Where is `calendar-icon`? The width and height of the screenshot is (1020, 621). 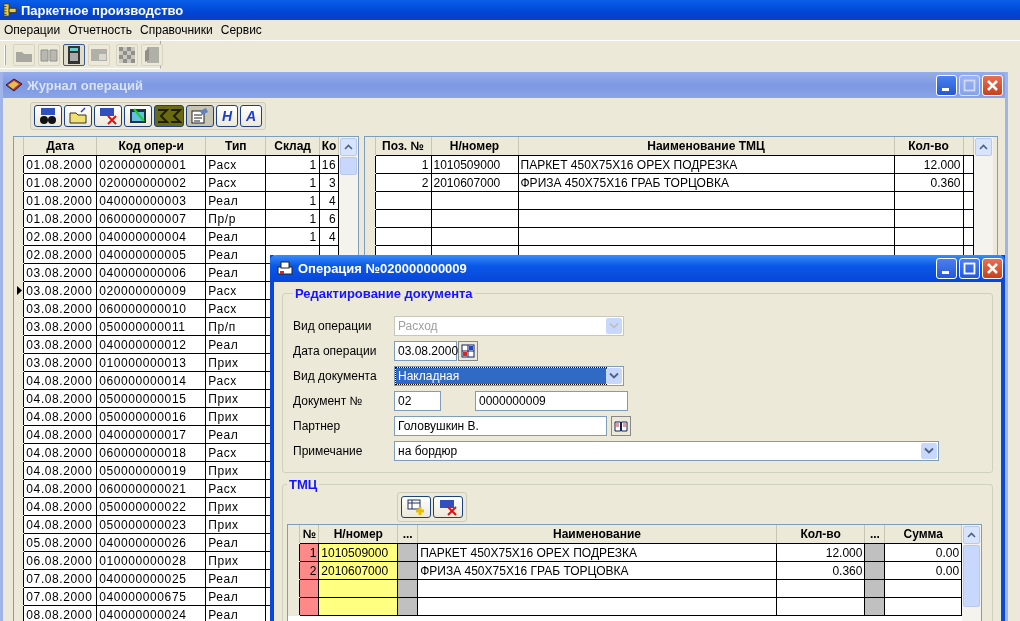
calendar-icon is located at coordinates (468, 350).